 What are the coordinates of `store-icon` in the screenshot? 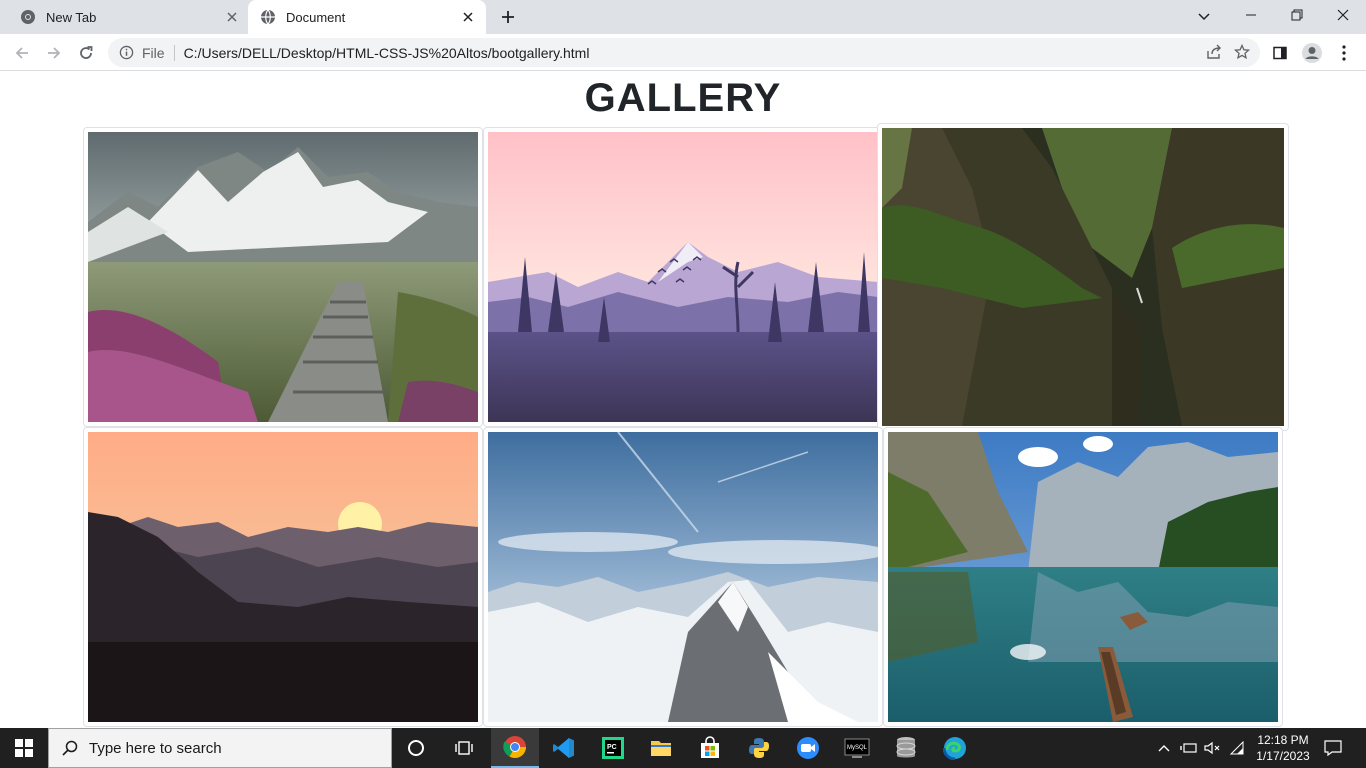 It's located at (710, 748).